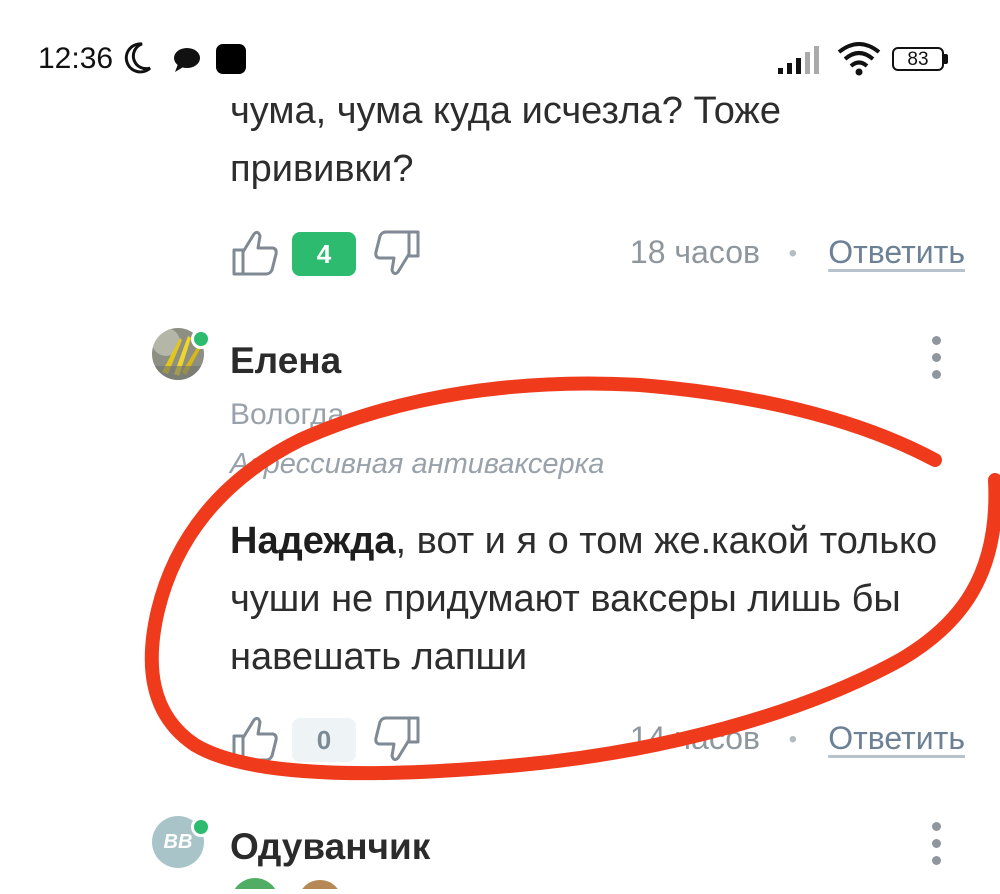 This screenshot has width=1000, height=894. Describe the element at coordinates (287, 414) in the screenshot. I see `author-location: Вологда` at that location.